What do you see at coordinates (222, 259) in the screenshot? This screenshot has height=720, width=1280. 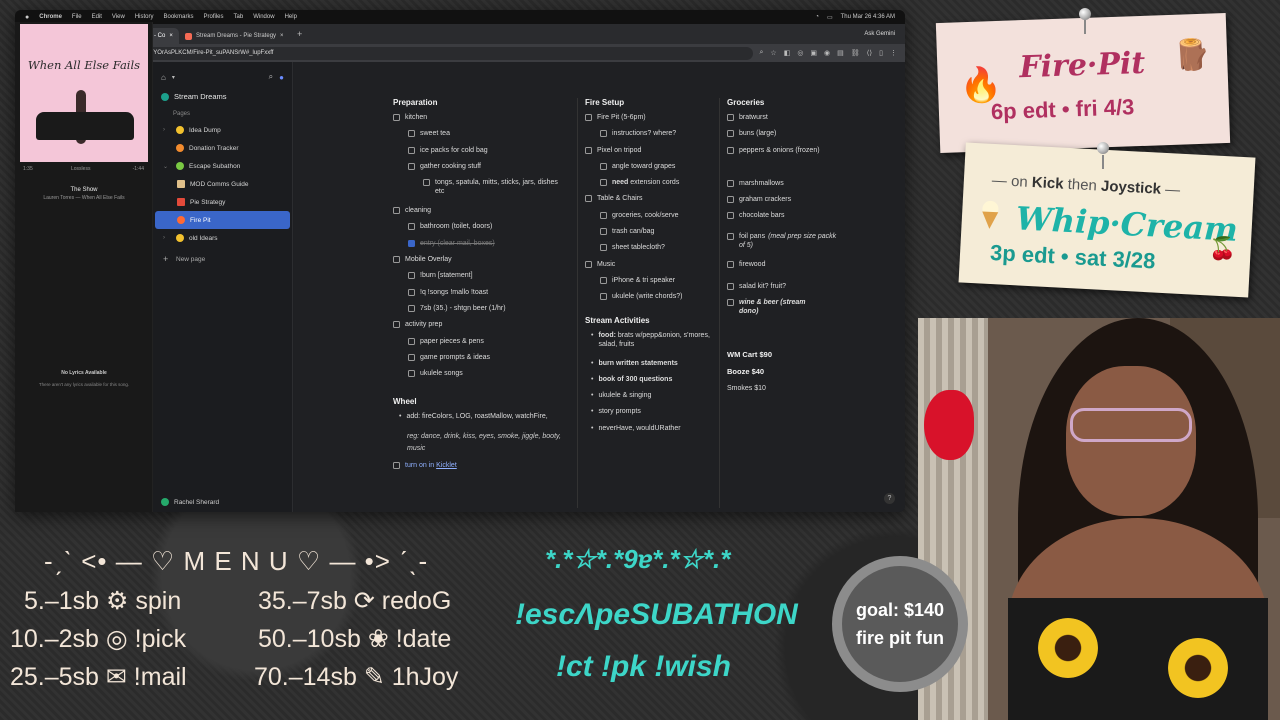 I see `new-page-button: + New page` at bounding box center [222, 259].